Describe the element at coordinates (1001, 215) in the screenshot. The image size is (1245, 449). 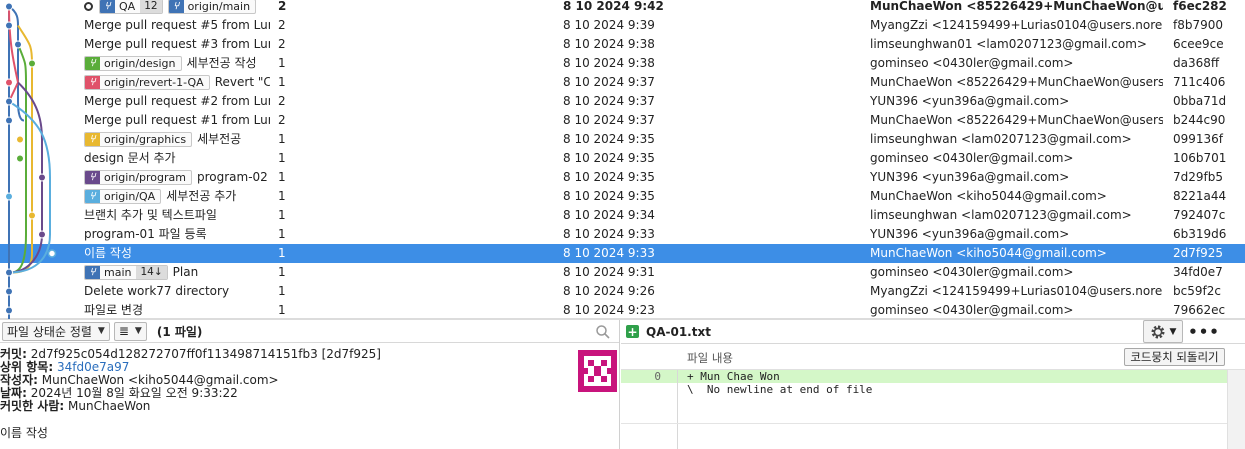
I see `commit-author: limseunghwan <lam0207123@gmail.com>` at that location.